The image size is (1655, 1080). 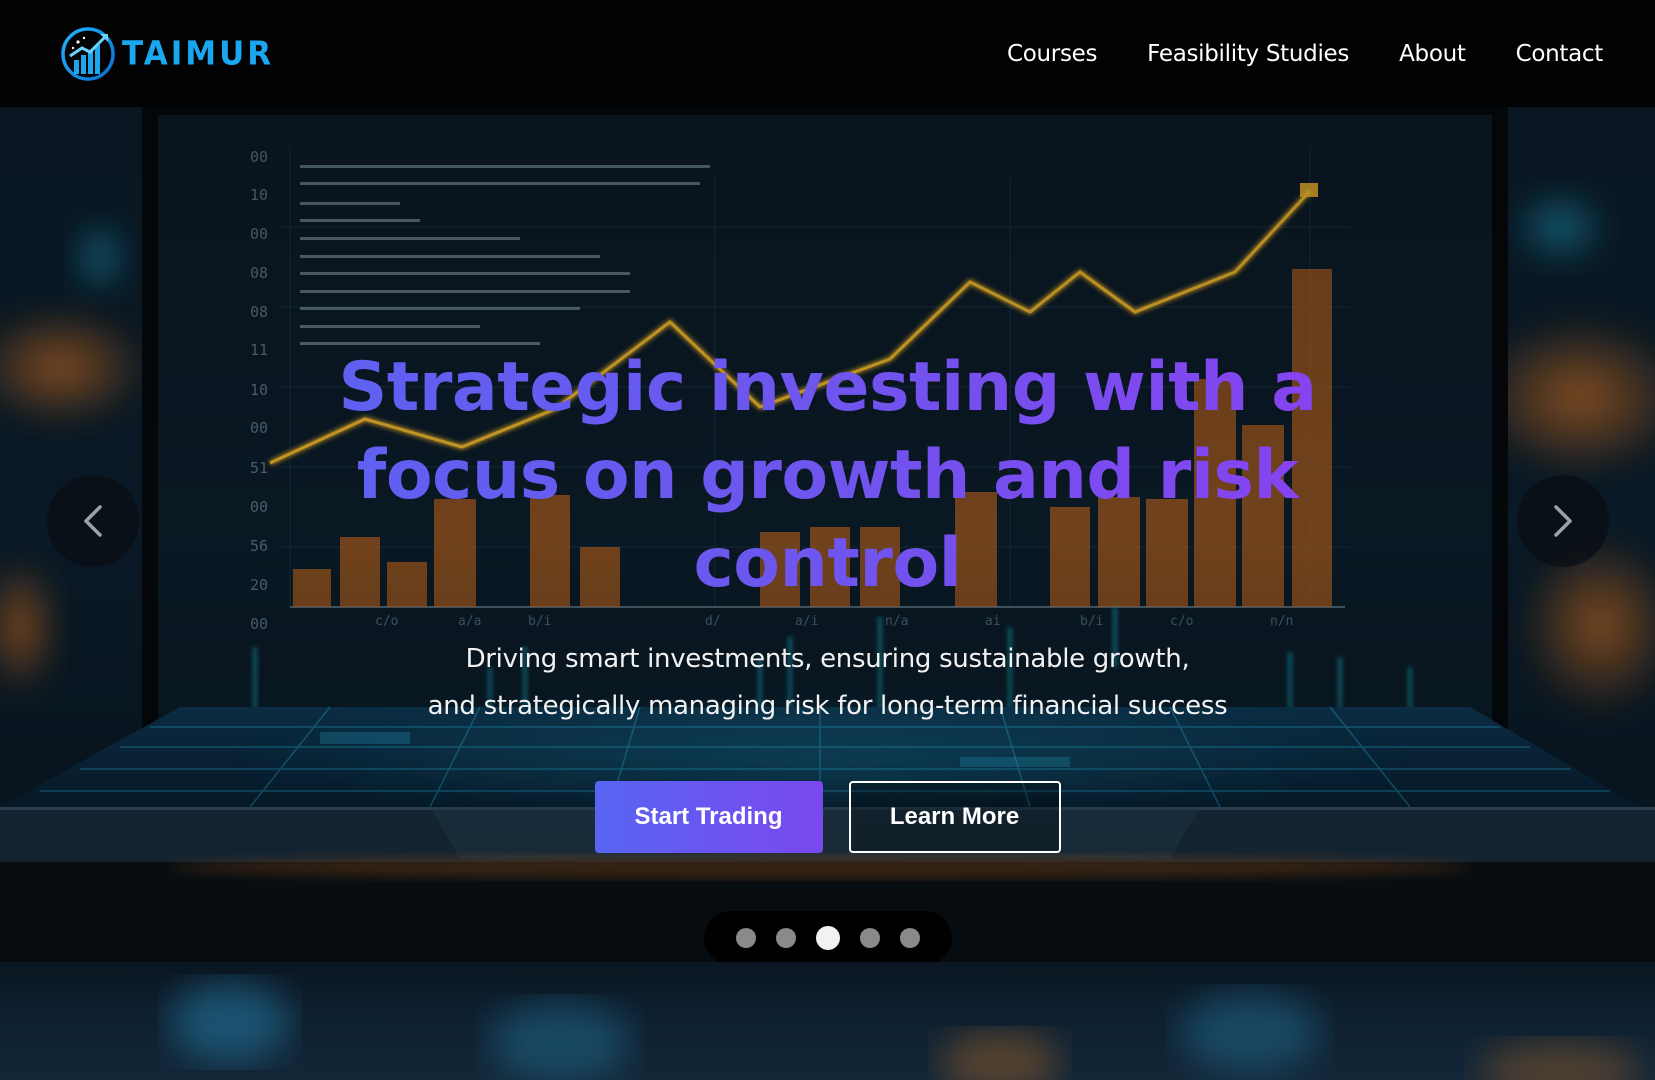 I want to click on next-section-background, so click(x=827, y=1021).